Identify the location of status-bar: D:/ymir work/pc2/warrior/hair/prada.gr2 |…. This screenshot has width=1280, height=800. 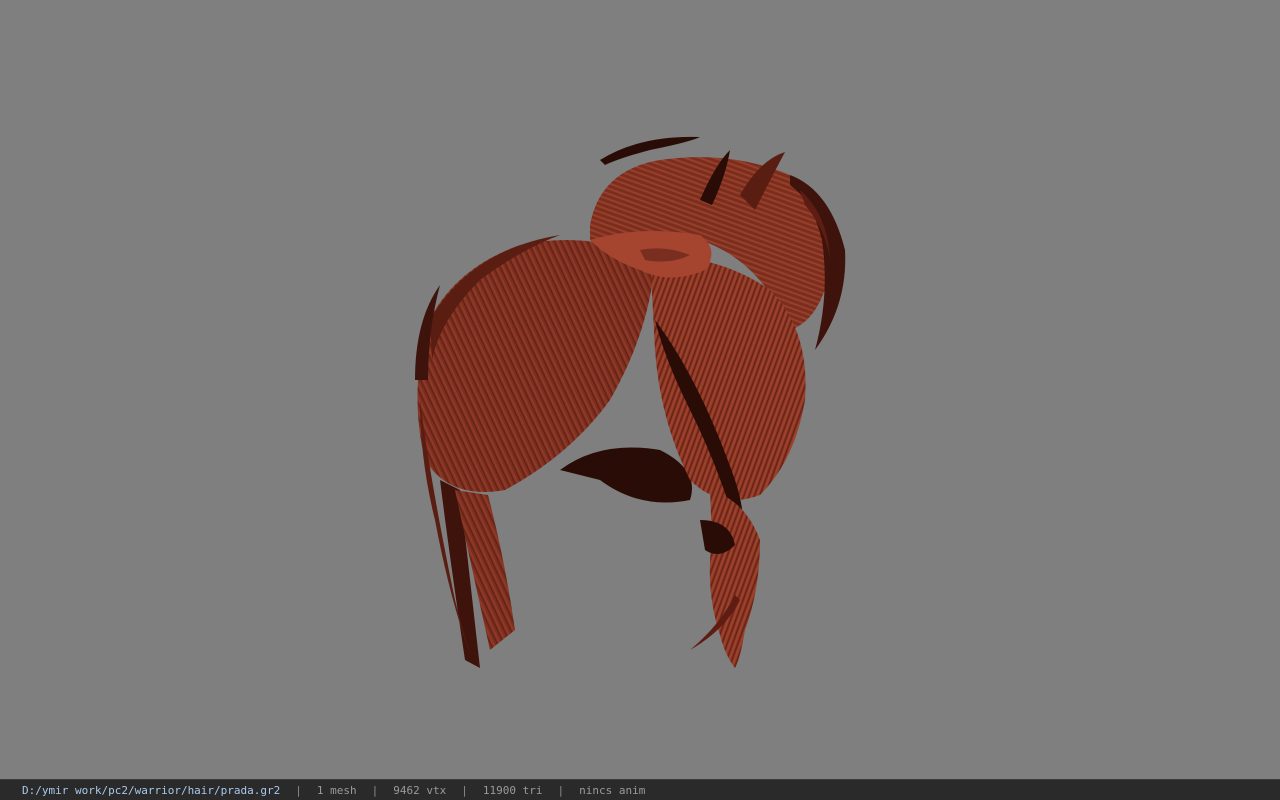
(640, 789).